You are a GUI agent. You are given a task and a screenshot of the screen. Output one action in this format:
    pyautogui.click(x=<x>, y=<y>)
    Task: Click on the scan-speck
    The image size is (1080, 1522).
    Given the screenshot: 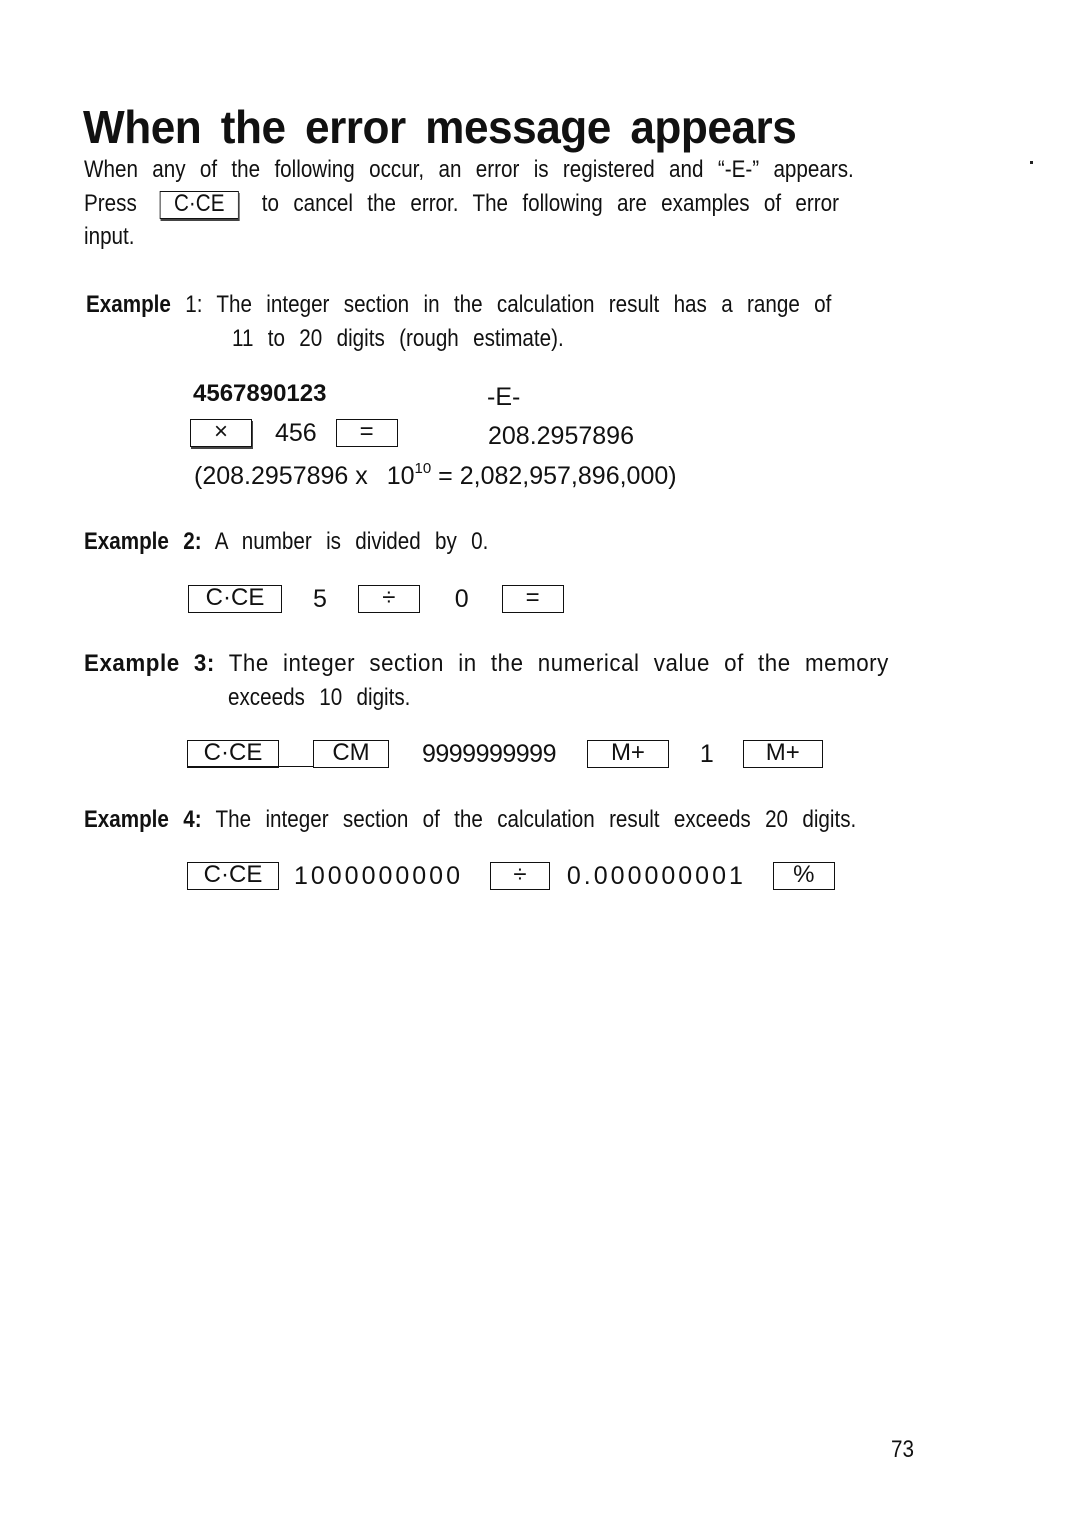 What is the action you would take?
    pyautogui.click(x=1031, y=162)
    